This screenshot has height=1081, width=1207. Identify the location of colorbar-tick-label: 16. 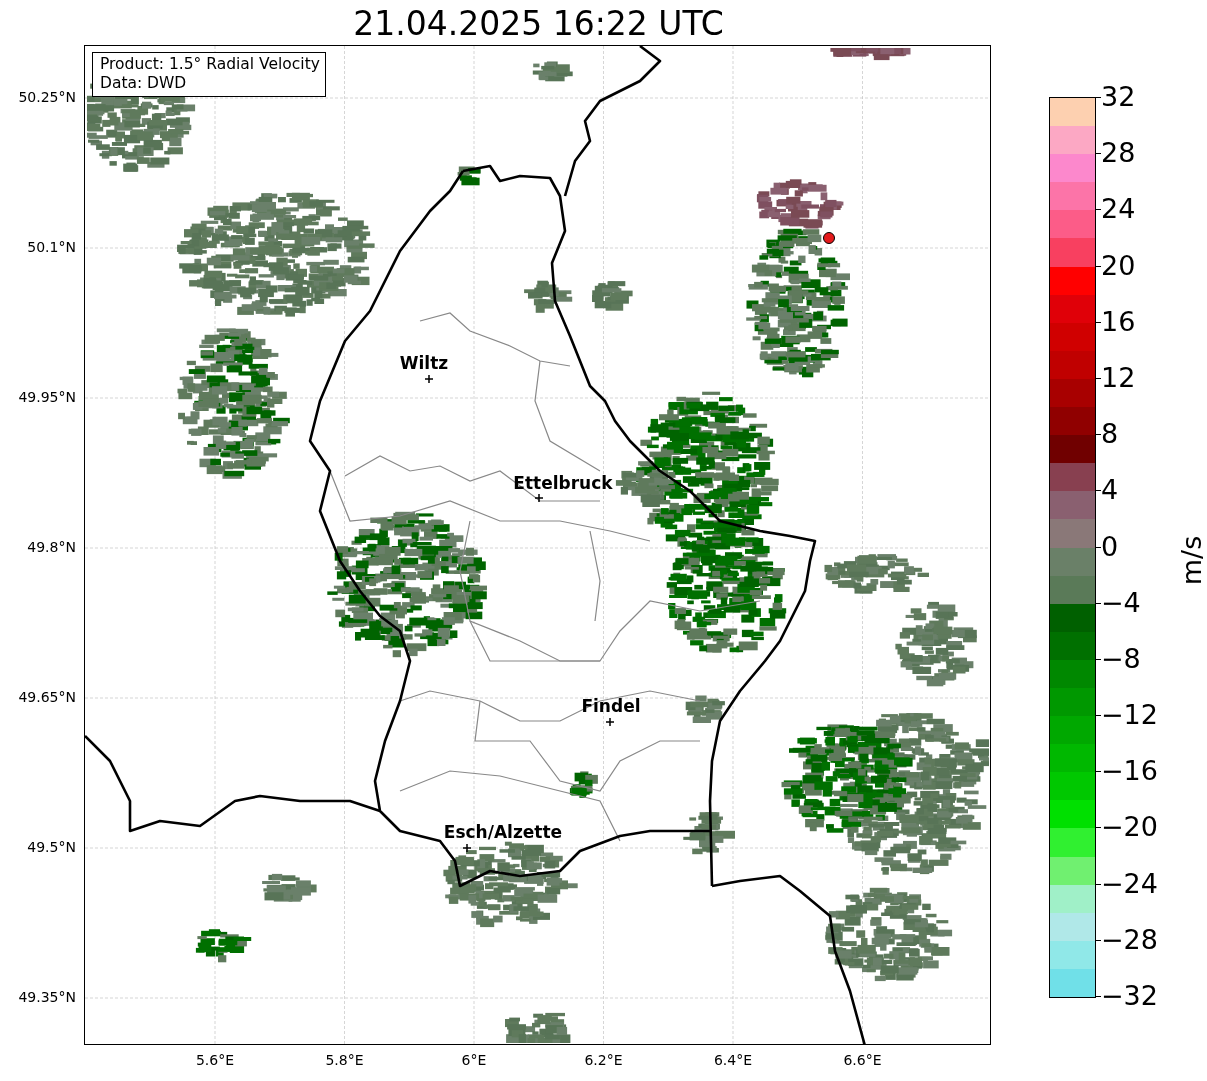
(1118, 321).